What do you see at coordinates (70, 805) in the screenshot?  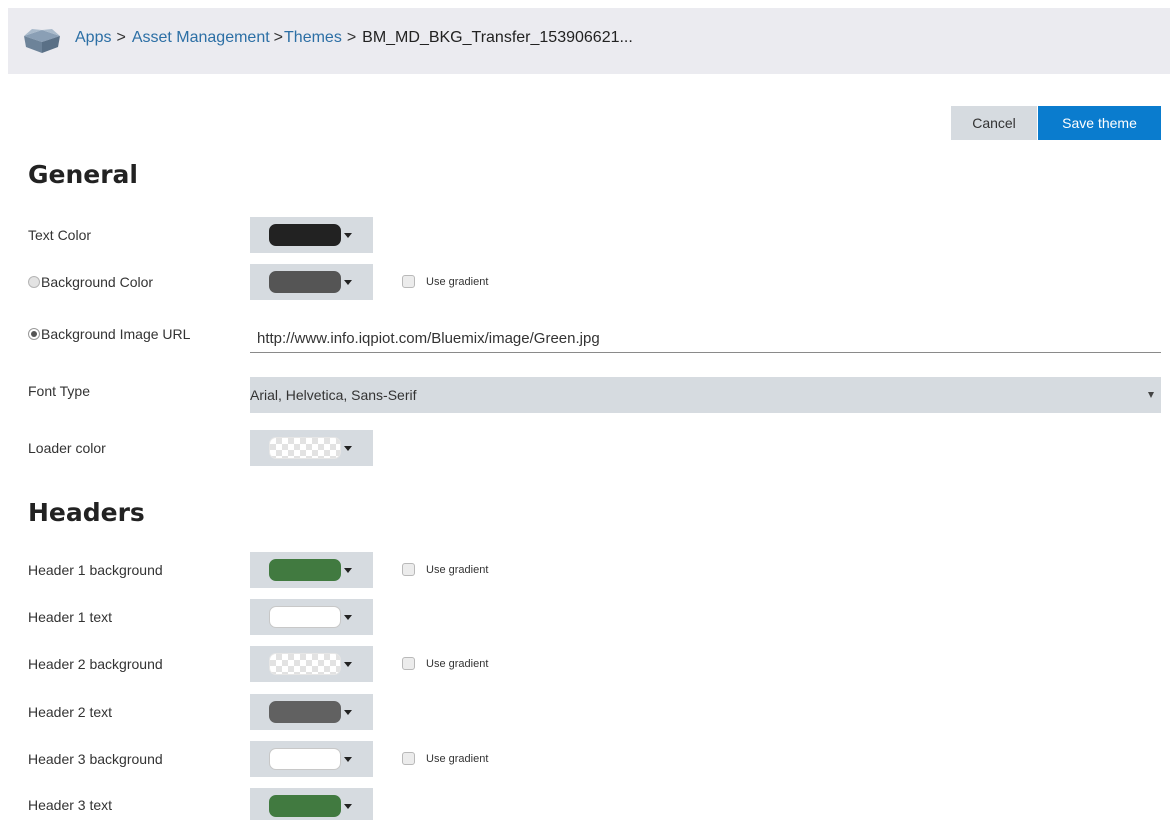 I see `header-3-text-label: Header 3 text` at bounding box center [70, 805].